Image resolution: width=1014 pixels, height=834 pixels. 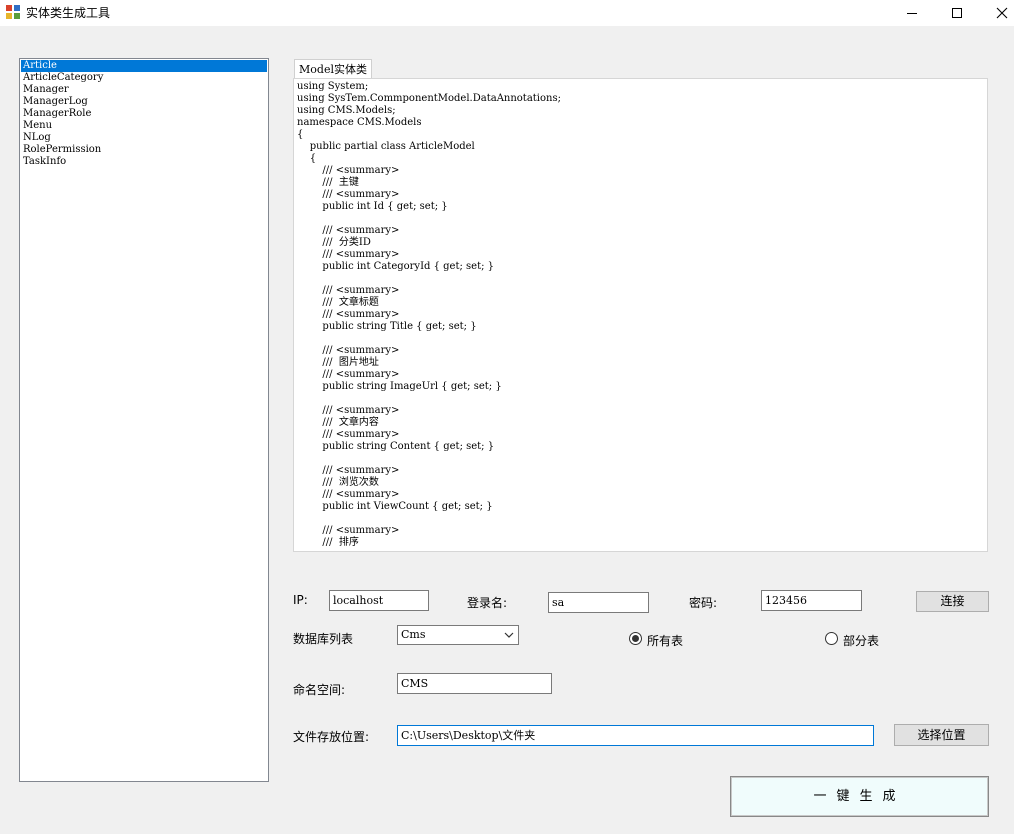 I want to click on code-line: public int CategoryId { get; set; }, so click(x=396, y=266).